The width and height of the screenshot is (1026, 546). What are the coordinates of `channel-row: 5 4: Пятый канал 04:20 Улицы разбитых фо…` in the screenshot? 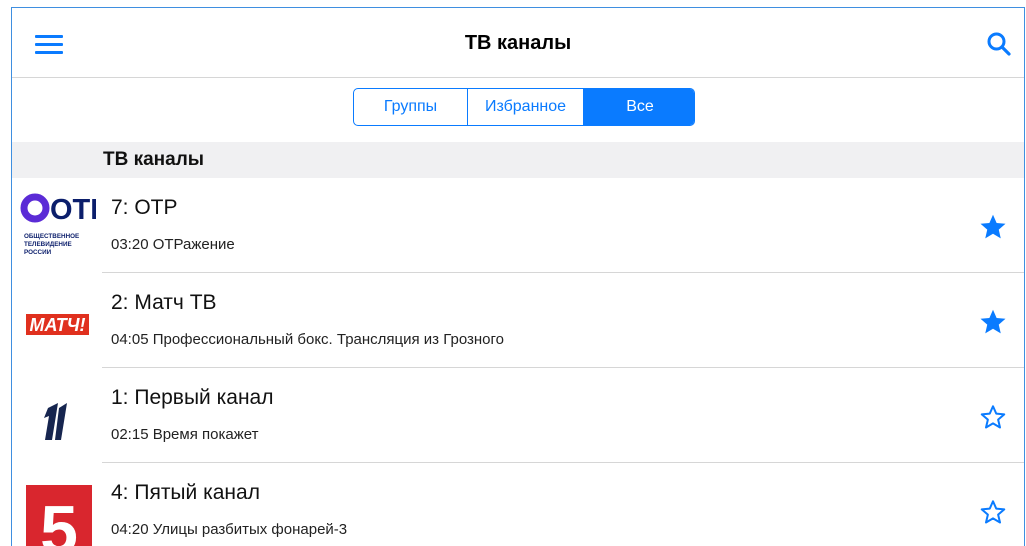 It's located at (518, 504).